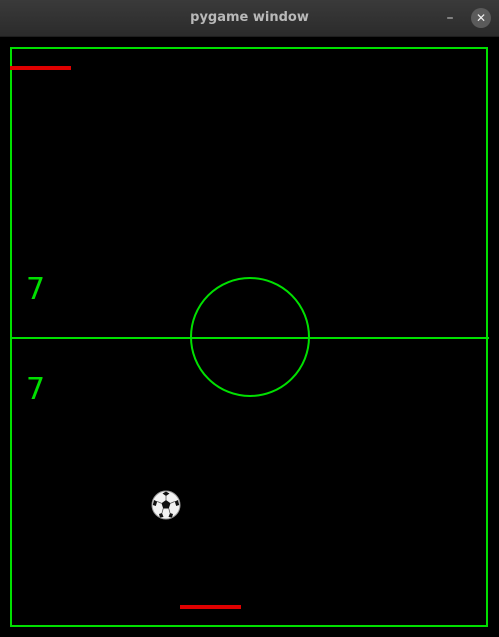  I want to click on close-button: ✕, so click(481, 18).